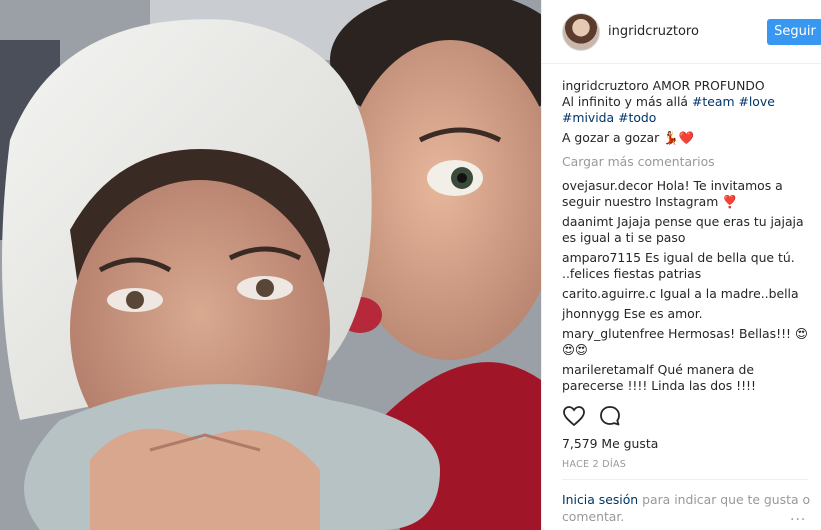  What do you see at coordinates (205, 479) in the screenshot?
I see `hands-shape` at bounding box center [205, 479].